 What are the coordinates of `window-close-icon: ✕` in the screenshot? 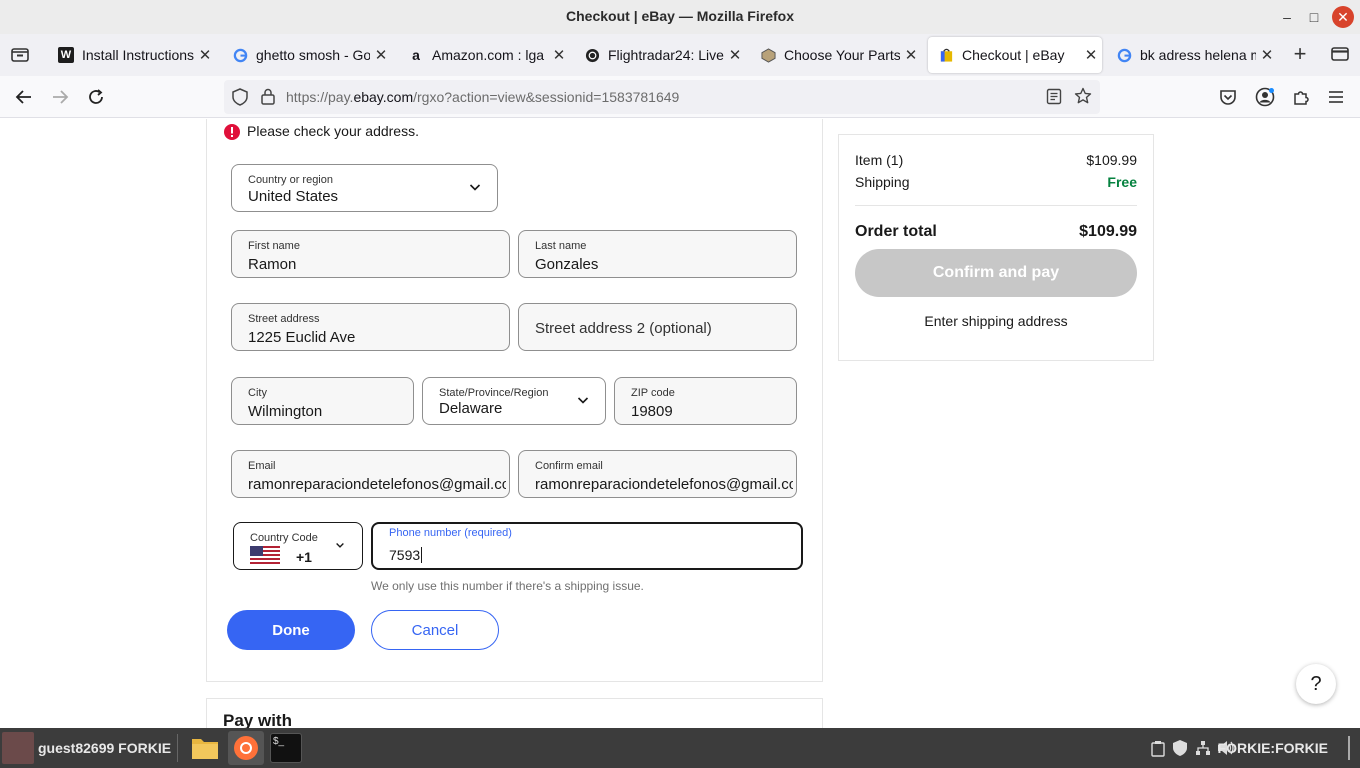 It's located at (1343, 17).